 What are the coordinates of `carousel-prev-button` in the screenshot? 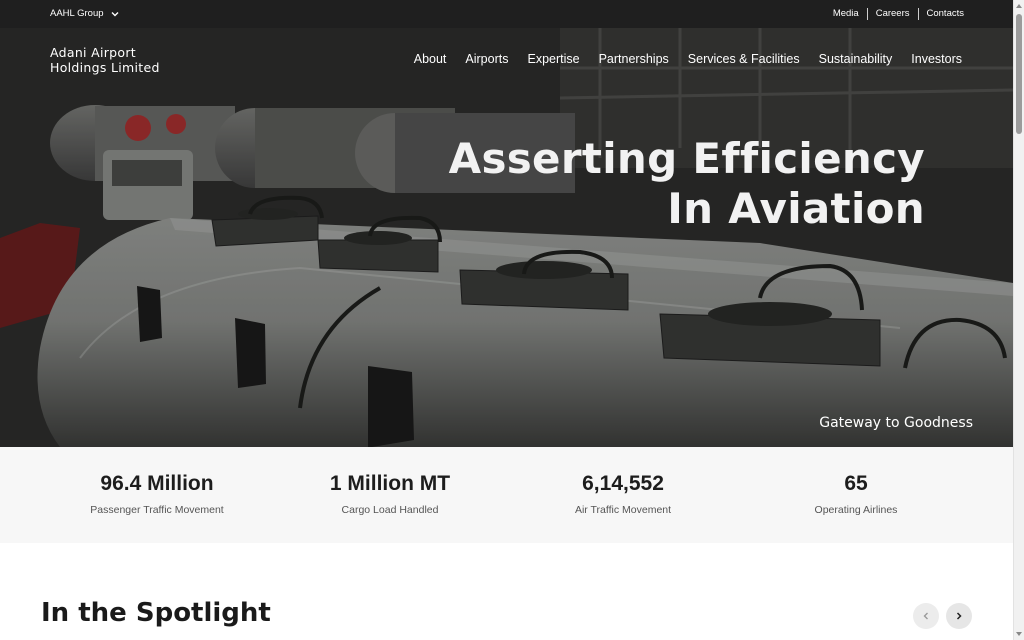 It's located at (926, 616).